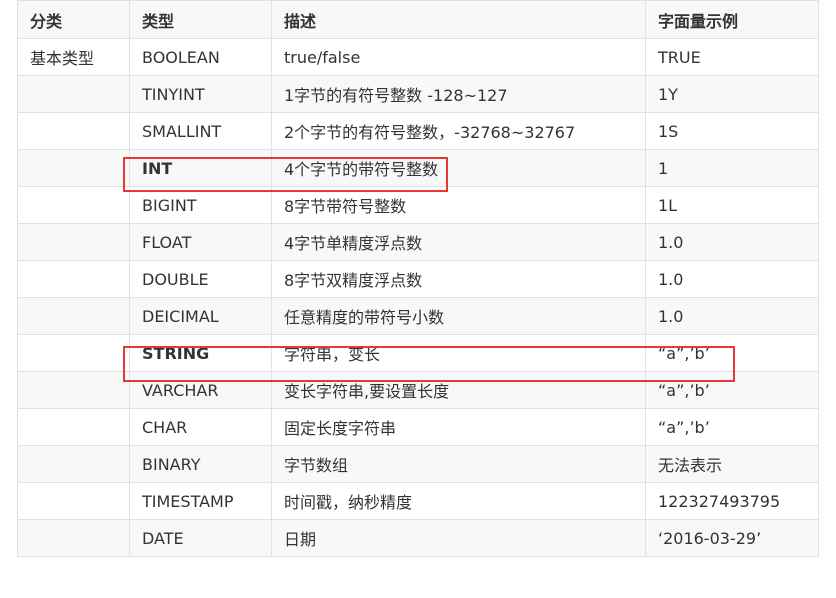 Image resolution: width=836 pixels, height=598 pixels. What do you see at coordinates (458, 353) in the screenshot?
I see `cell-description: 字符串，变长` at bounding box center [458, 353].